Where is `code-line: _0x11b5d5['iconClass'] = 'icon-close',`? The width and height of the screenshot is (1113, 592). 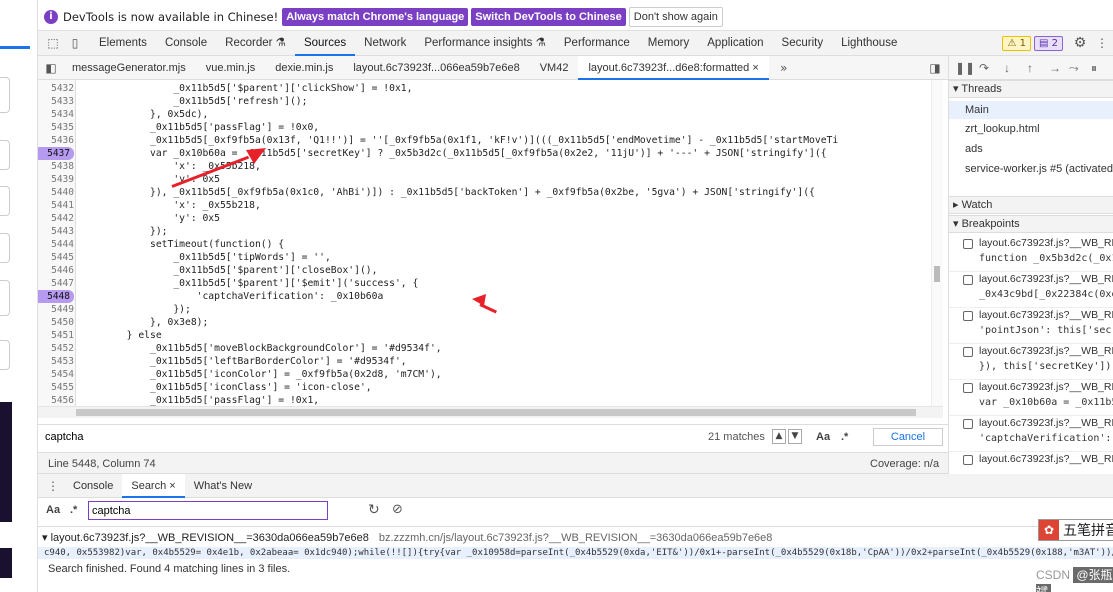
code-line: _0x11b5d5['iconClass'] = 'icon-close', is located at coordinates (226, 387).